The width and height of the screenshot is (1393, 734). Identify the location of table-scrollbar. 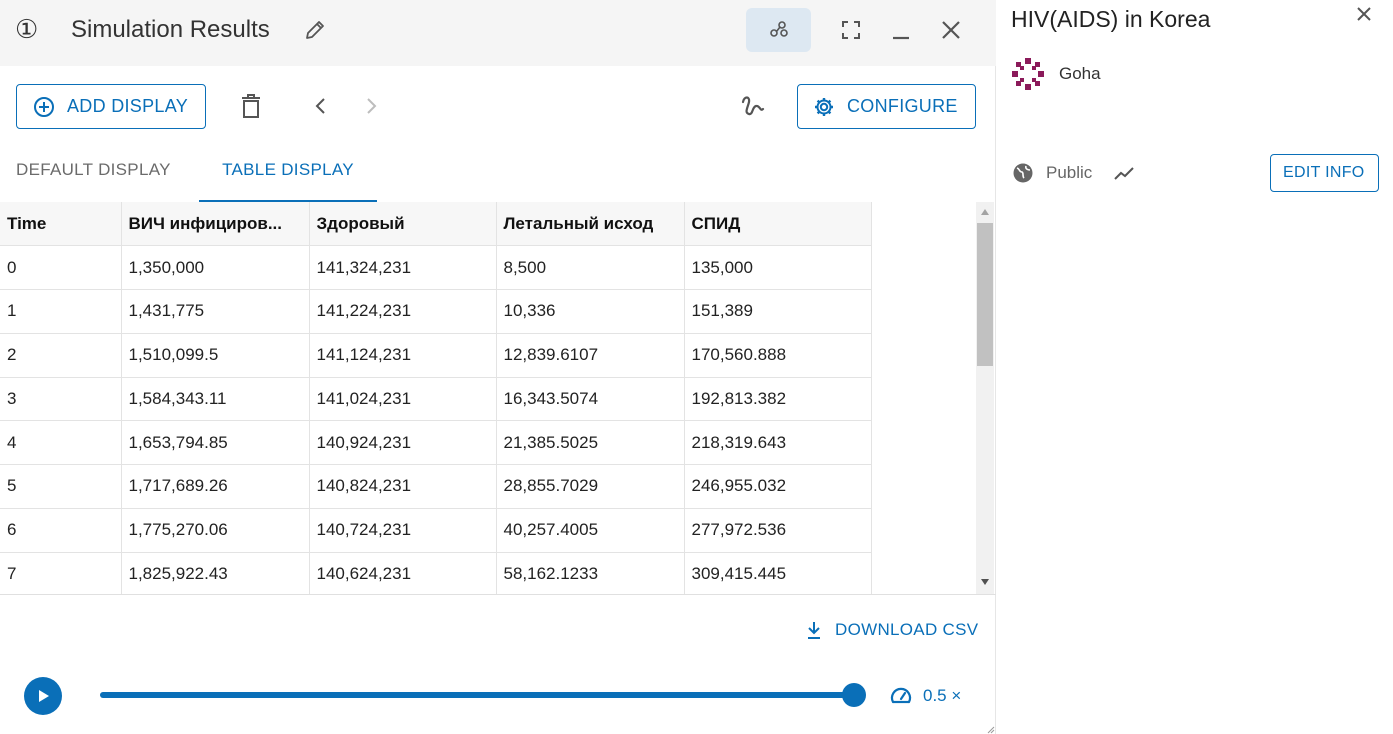
(985, 398).